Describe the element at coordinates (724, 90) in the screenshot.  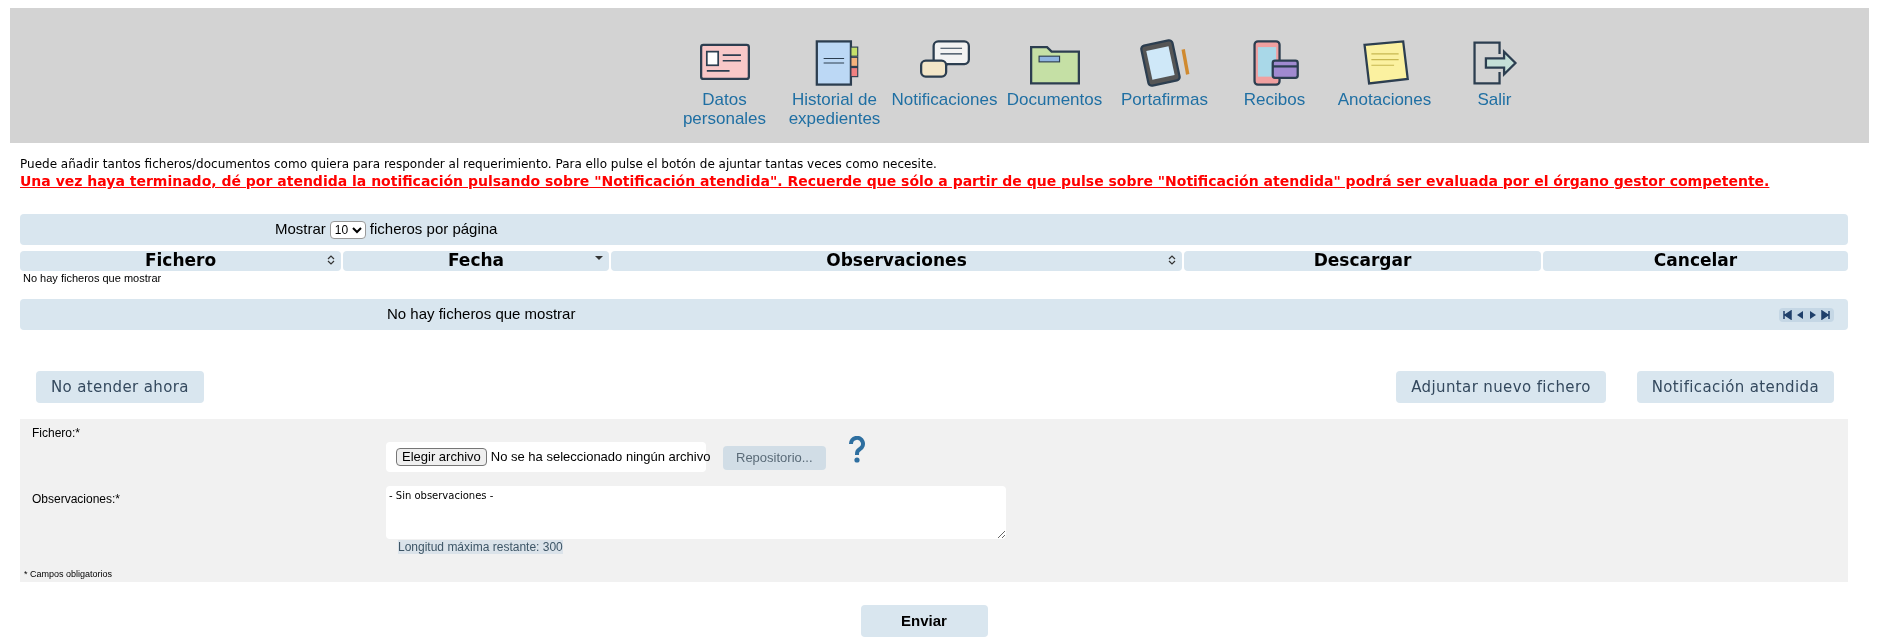
I see `nav-link: Datos personales` at that location.